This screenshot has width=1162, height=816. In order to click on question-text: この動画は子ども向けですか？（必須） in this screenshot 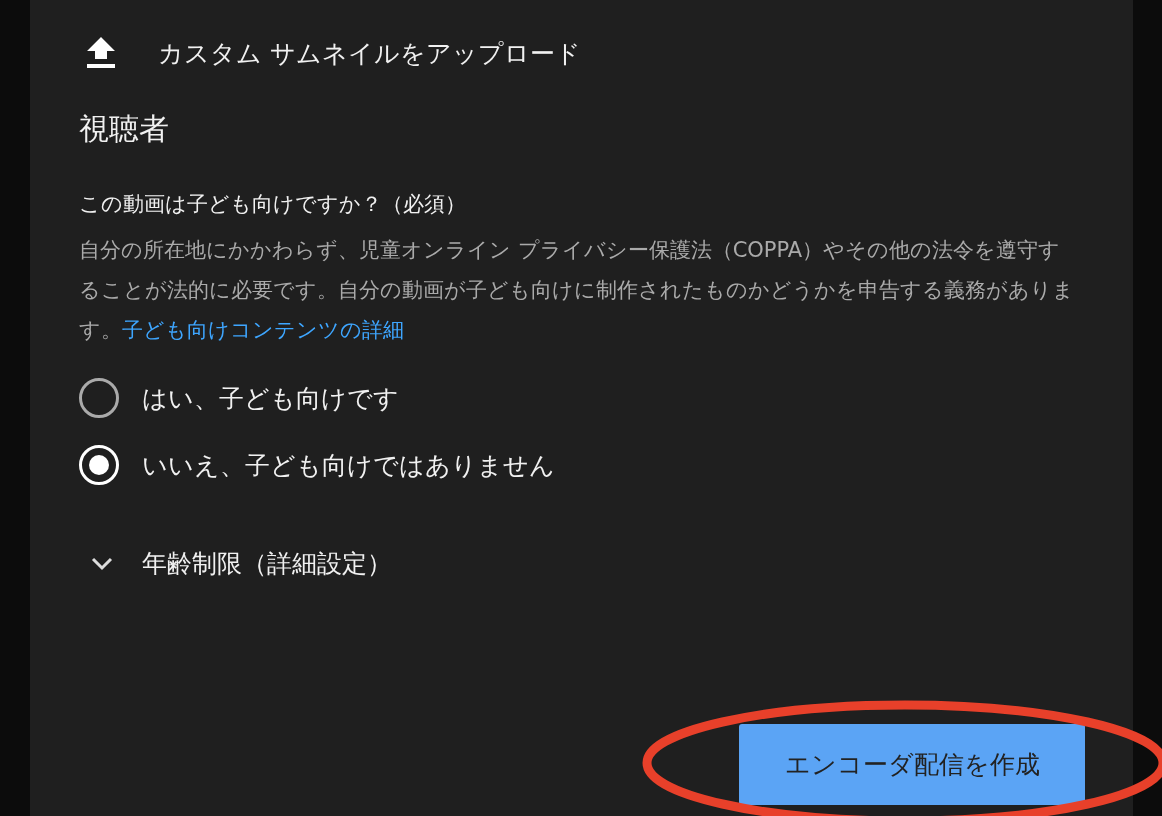, I will do `click(273, 204)`.